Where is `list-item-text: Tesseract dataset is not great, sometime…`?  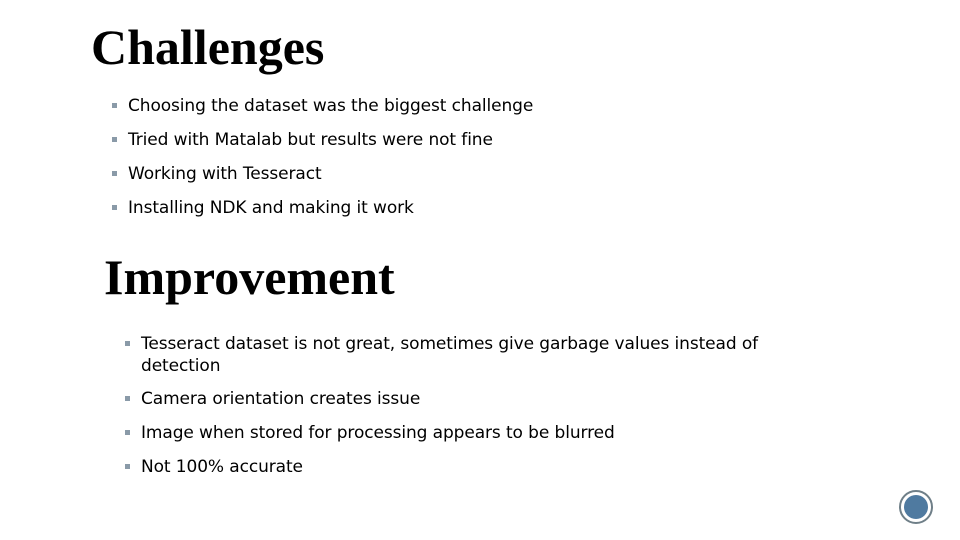 list-item-text: Tesseract dataset is not great, sometime… is located at coordinates (450, 355).